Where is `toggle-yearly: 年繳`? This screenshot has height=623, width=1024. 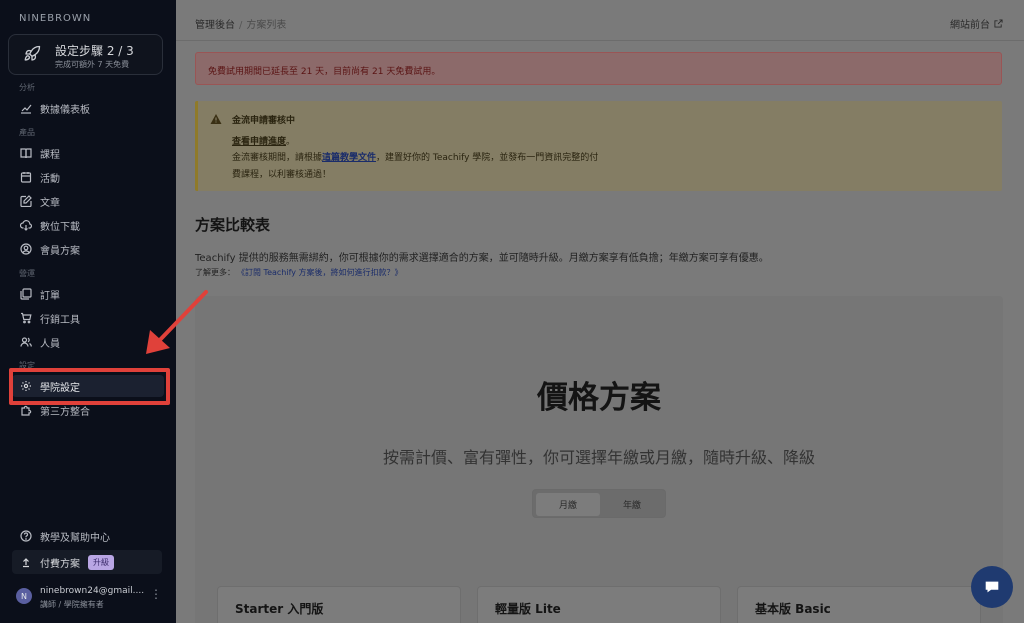 toggle-yearly: 年繳 is located at coordinates (632, 504).